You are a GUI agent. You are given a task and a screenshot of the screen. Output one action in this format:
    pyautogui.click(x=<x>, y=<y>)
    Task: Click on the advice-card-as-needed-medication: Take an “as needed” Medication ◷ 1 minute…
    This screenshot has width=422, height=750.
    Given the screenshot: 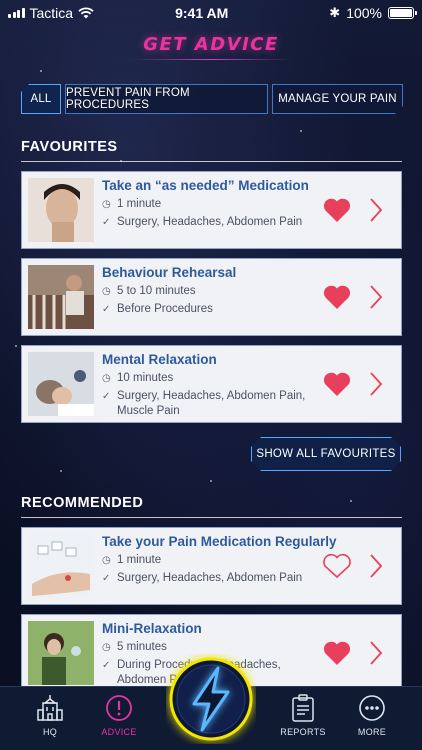 What is the action you would take?
    pyautogui.click(x=211, y=210)
    